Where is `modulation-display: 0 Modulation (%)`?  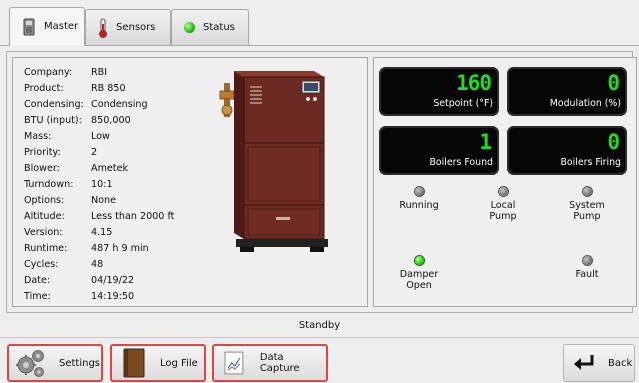
modulation-display: 0 Modulation (%) is located at coordinates (567, 91).